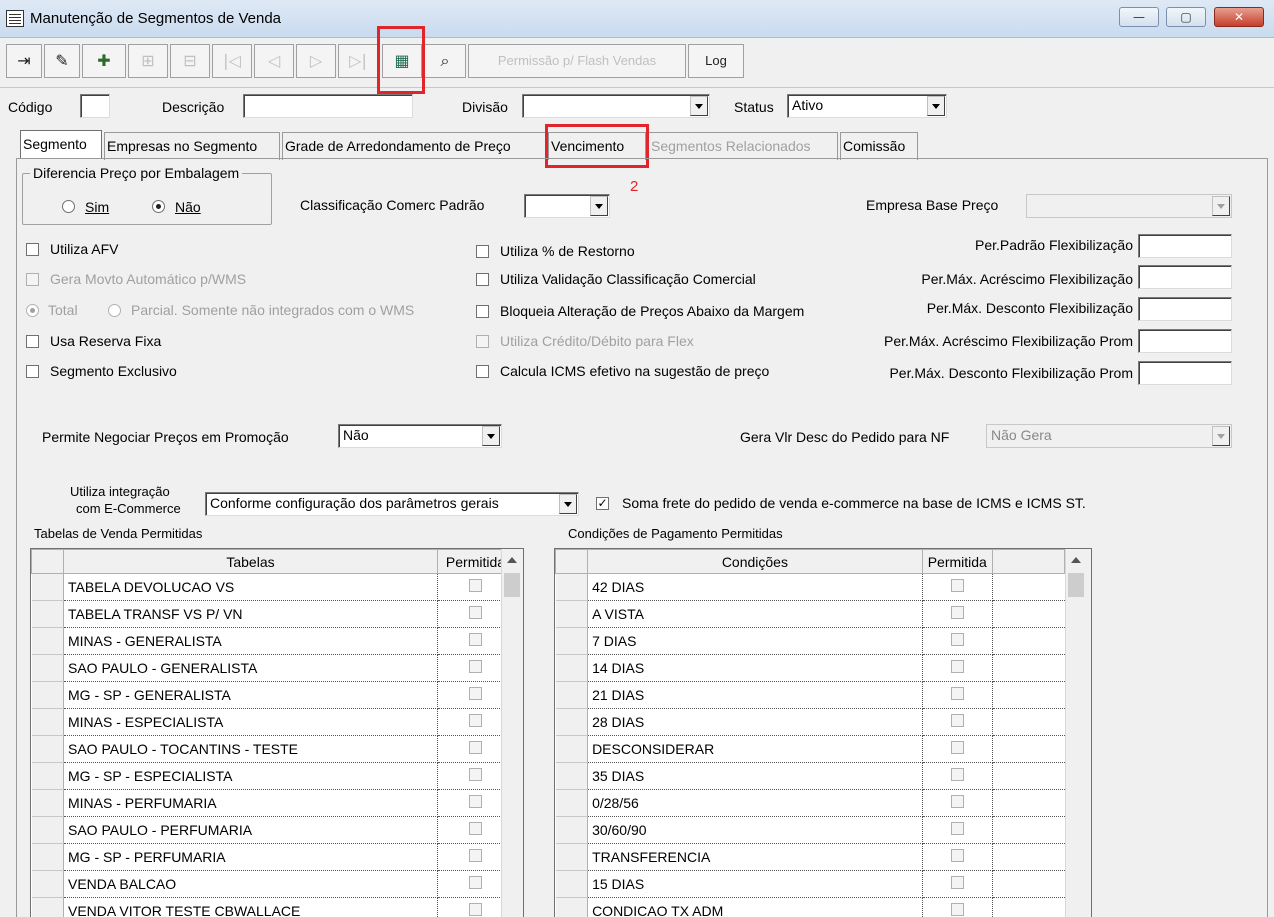  Describe the element at coordinates (250, 641) in the screenshot. I see `row-name-cell: MINAS - GENERALISTA` at that location.